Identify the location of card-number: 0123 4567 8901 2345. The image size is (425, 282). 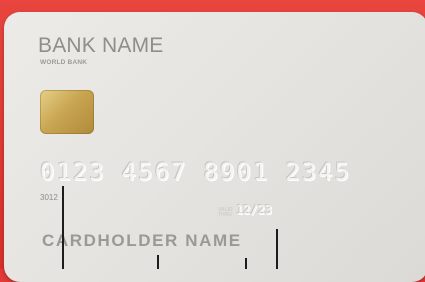
(195, 172).